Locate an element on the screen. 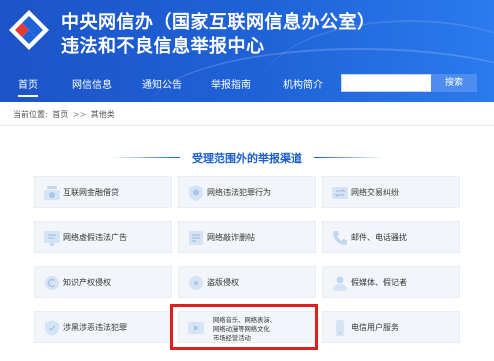  fake-media-icon is located at coordinates (340, 283).